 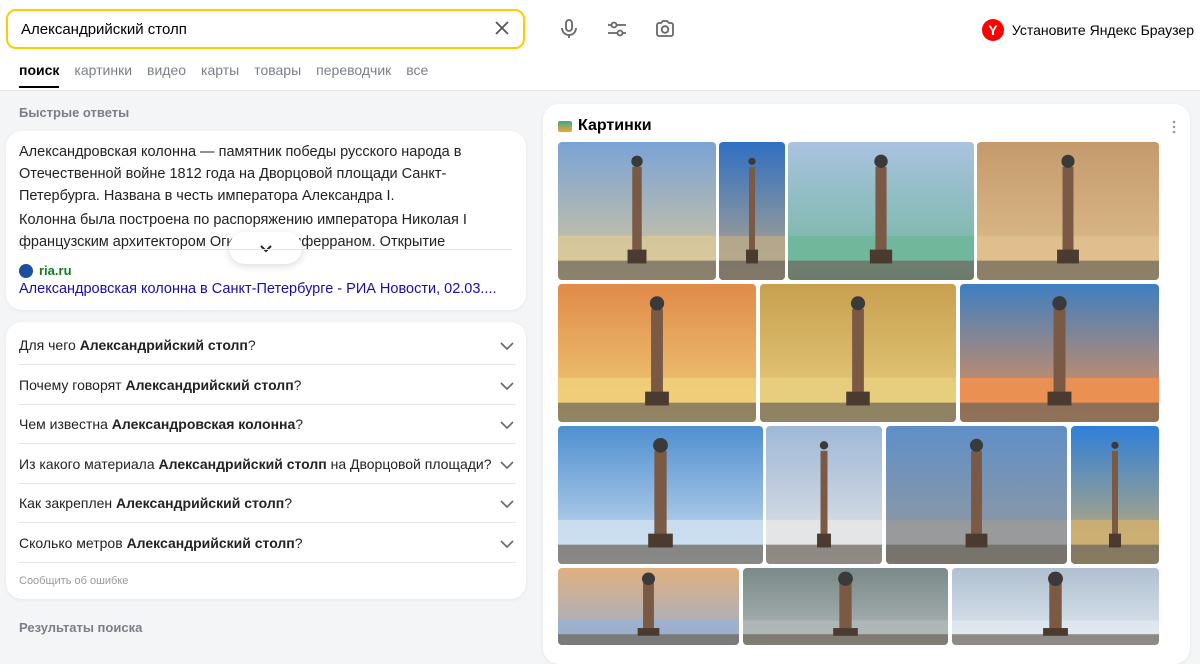 What do you see at coordinates (265, 29) in the screenshot?
I see `search-box: Александрийский столп` at bounding box center [265, 29].